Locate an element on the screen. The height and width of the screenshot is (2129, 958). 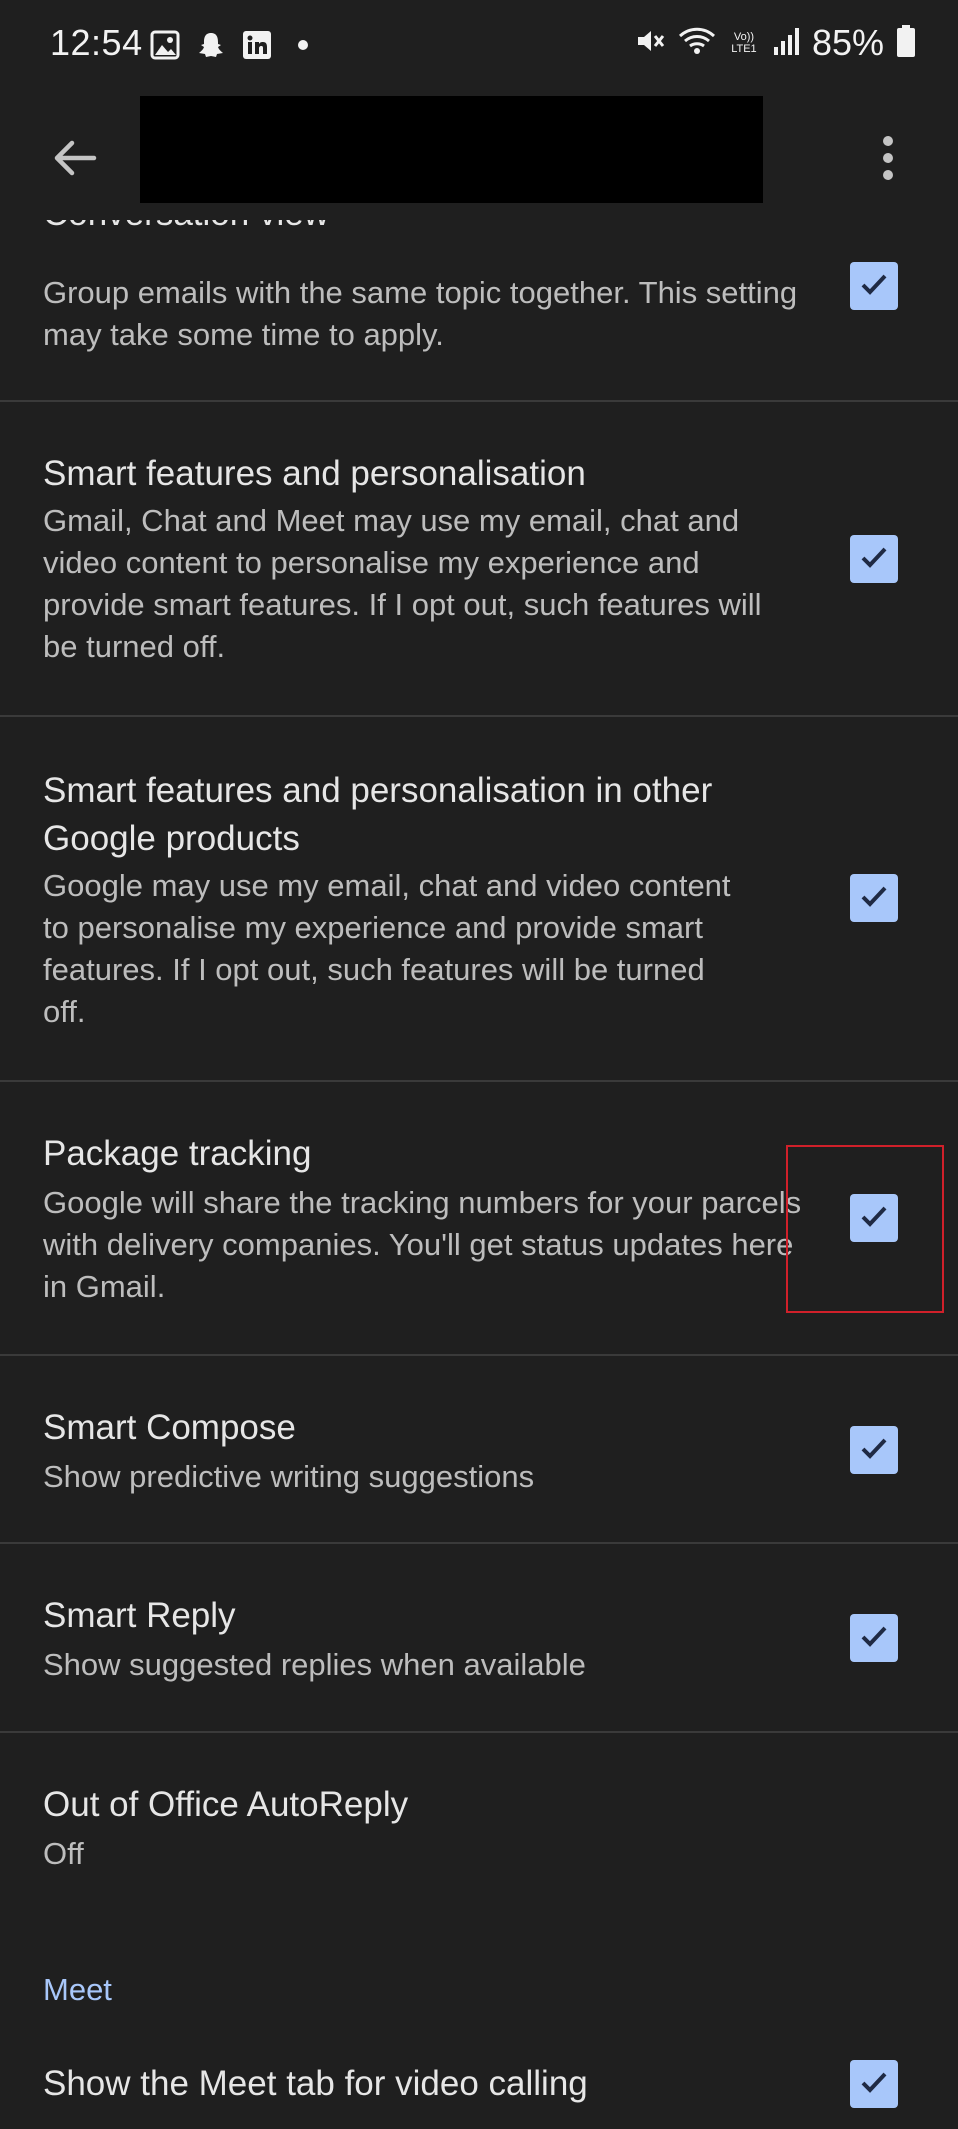
setting-row-meet-tab: Show the Meet tab for video calling is located at coordinates (479, 2089).